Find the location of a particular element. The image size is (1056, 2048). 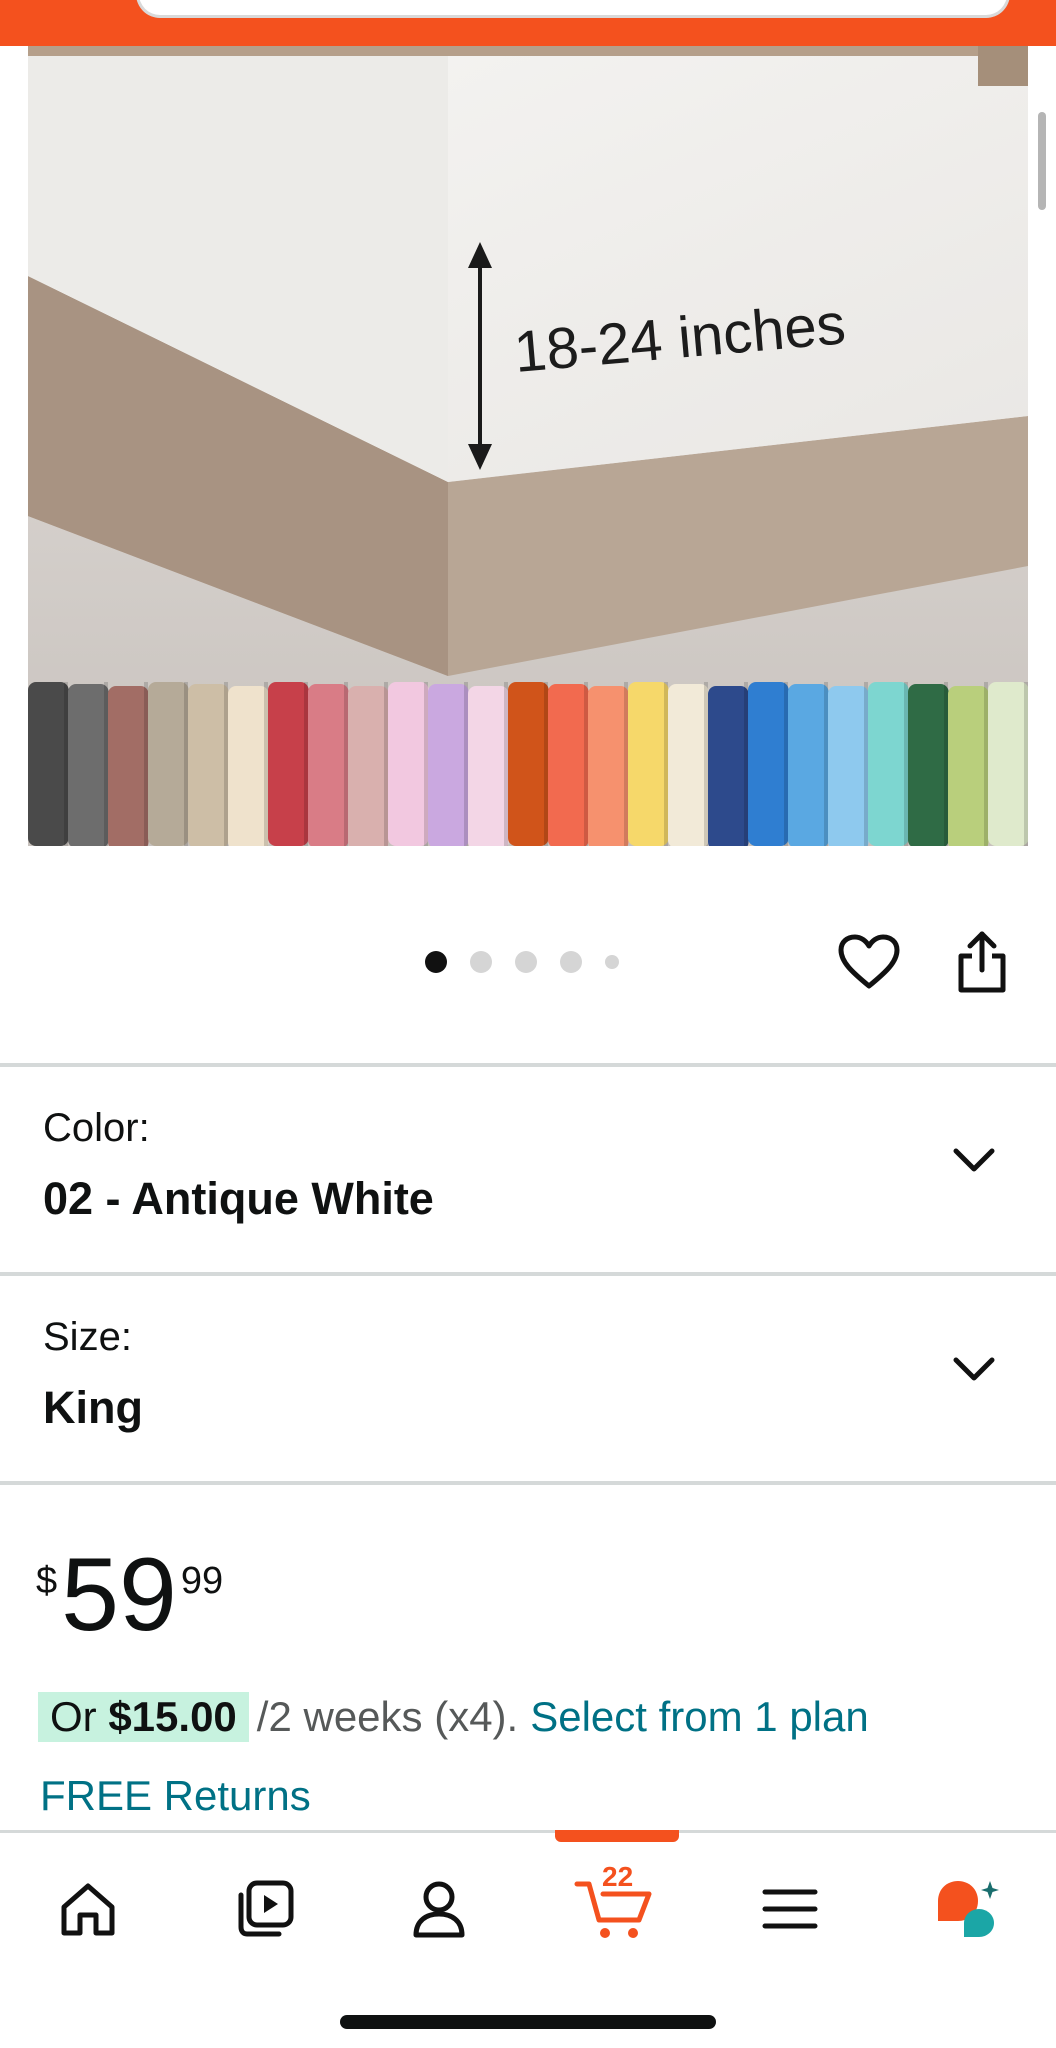

menu-icon is located at coordinates (790, 1909).